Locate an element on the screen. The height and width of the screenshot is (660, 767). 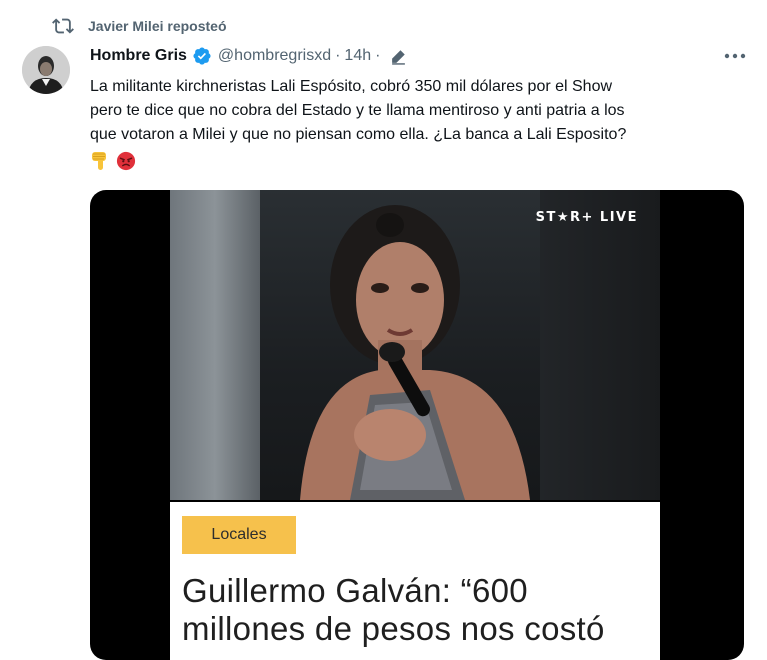
tweet-author-row: Hombre Gris @hombregrisxd · 14h · is located at coordinates (248, 56).